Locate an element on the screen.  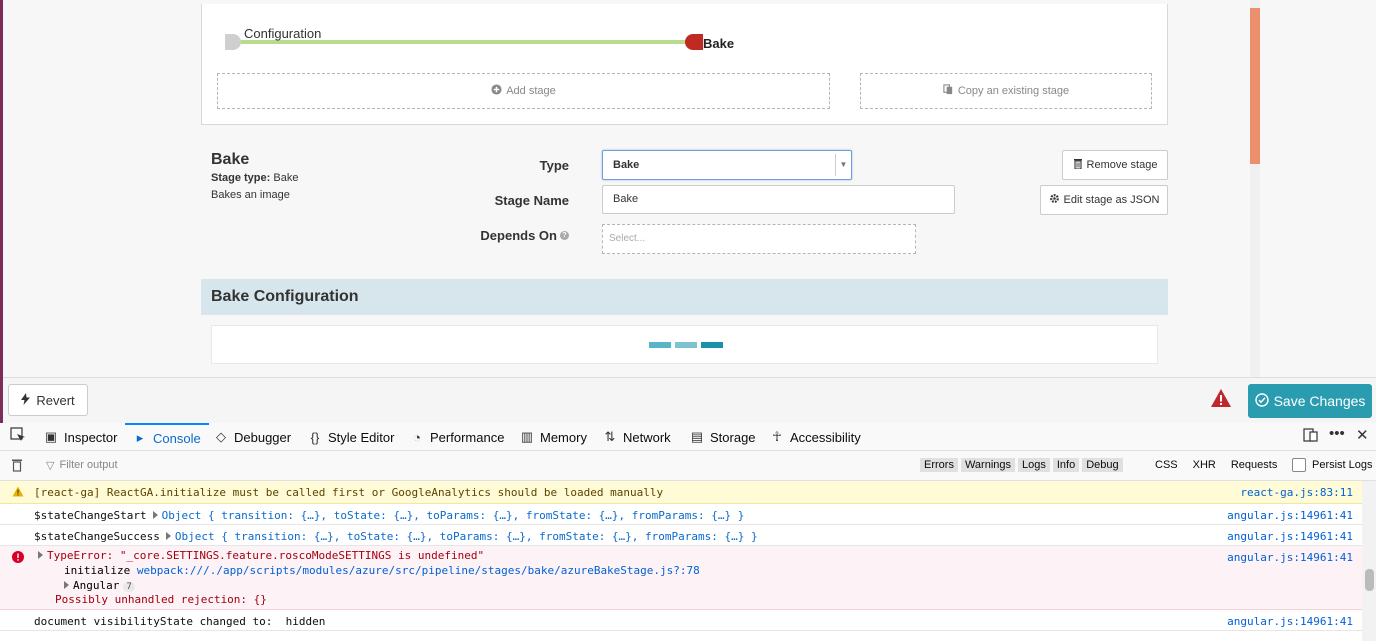
stage-name-label: Stage Name is located at coordinates (531, 200).